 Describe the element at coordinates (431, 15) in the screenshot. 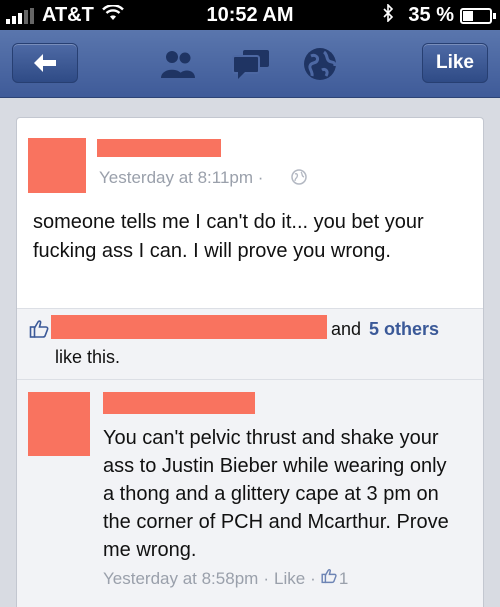

I see `battery-percent: 35 %` at that location.